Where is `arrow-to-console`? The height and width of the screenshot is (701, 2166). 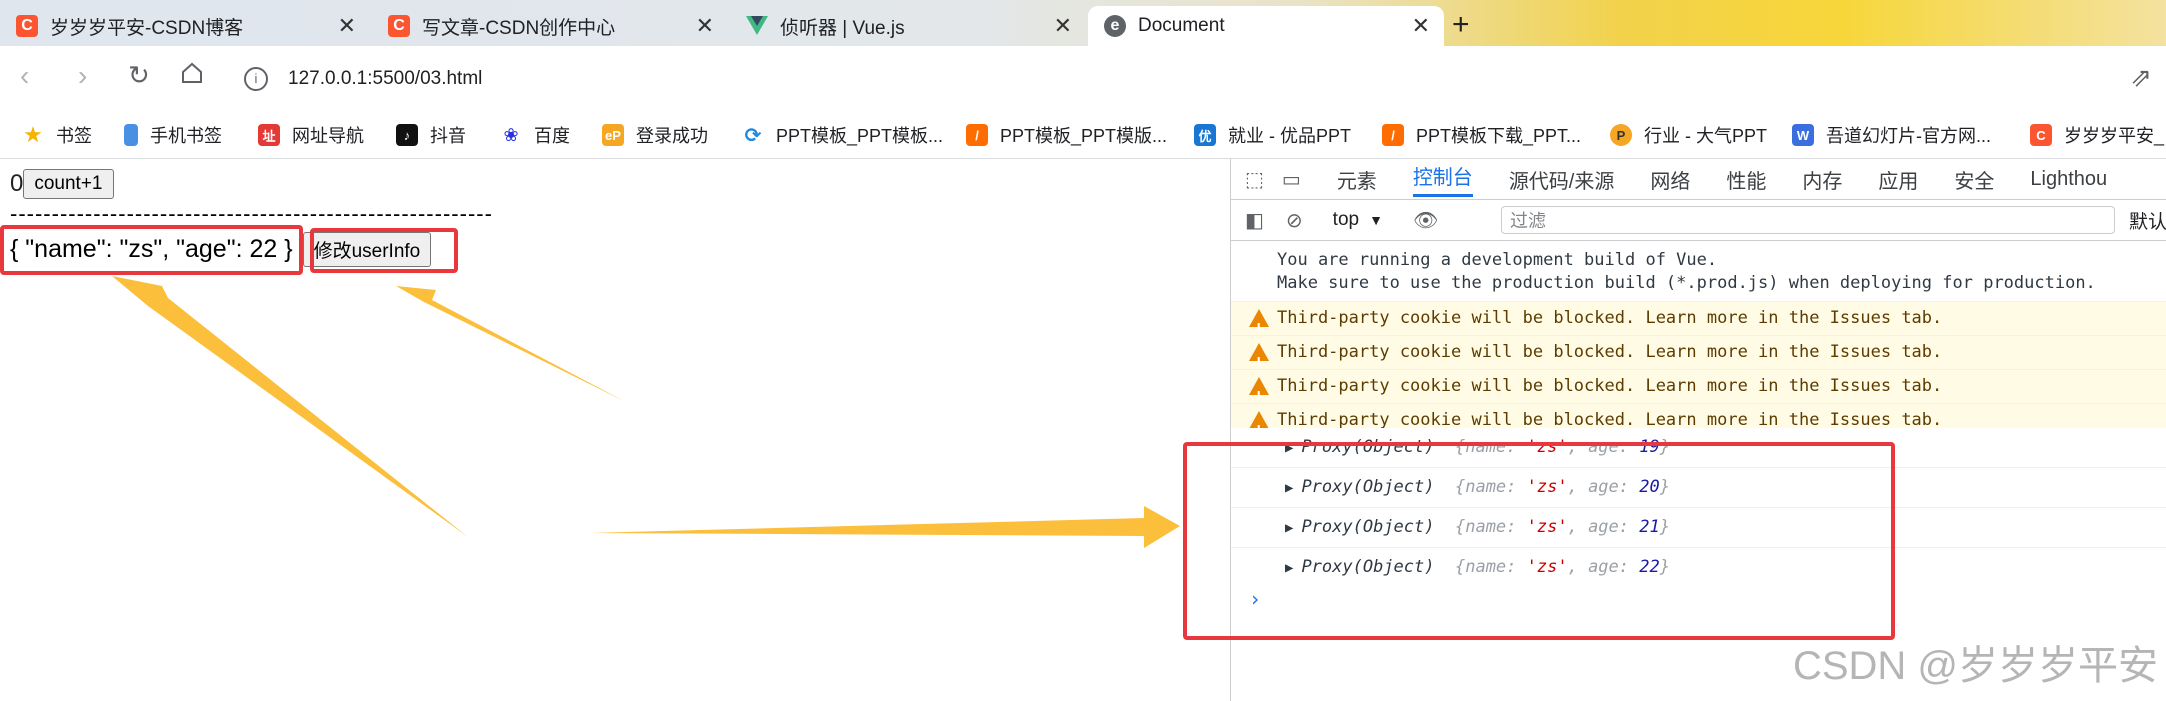
arrow-to-console is located at coordinates (885, 527).